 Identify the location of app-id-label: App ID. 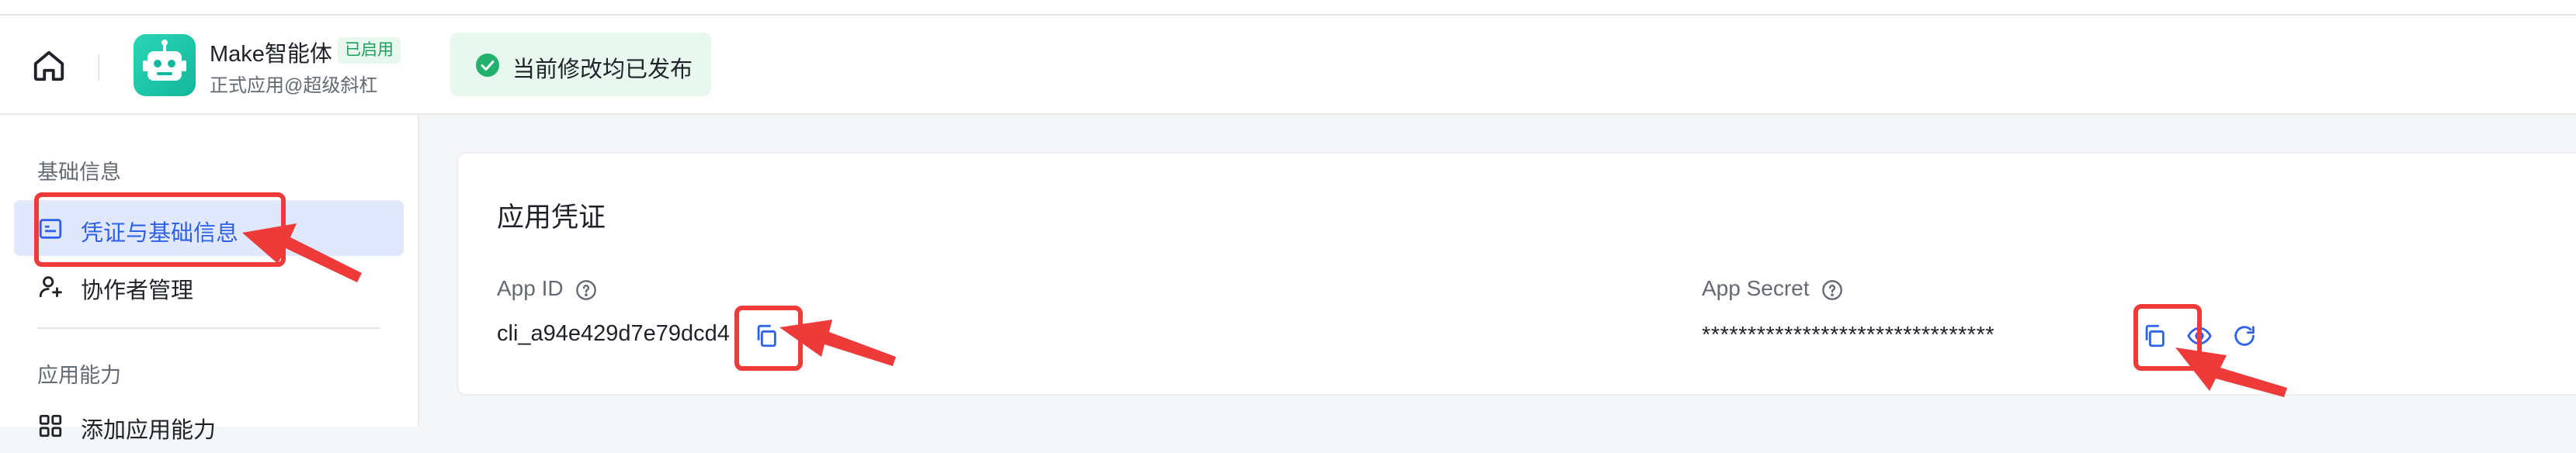
(547, 288).